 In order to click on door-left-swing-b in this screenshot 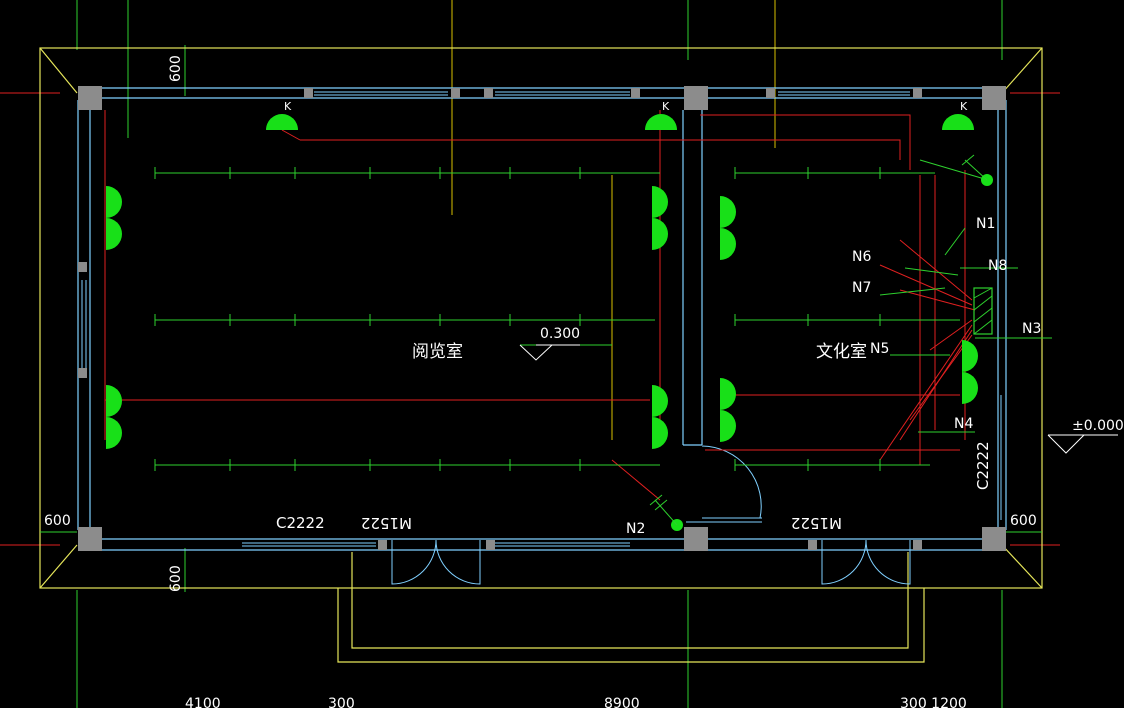, I will do `click(458, 562)`.